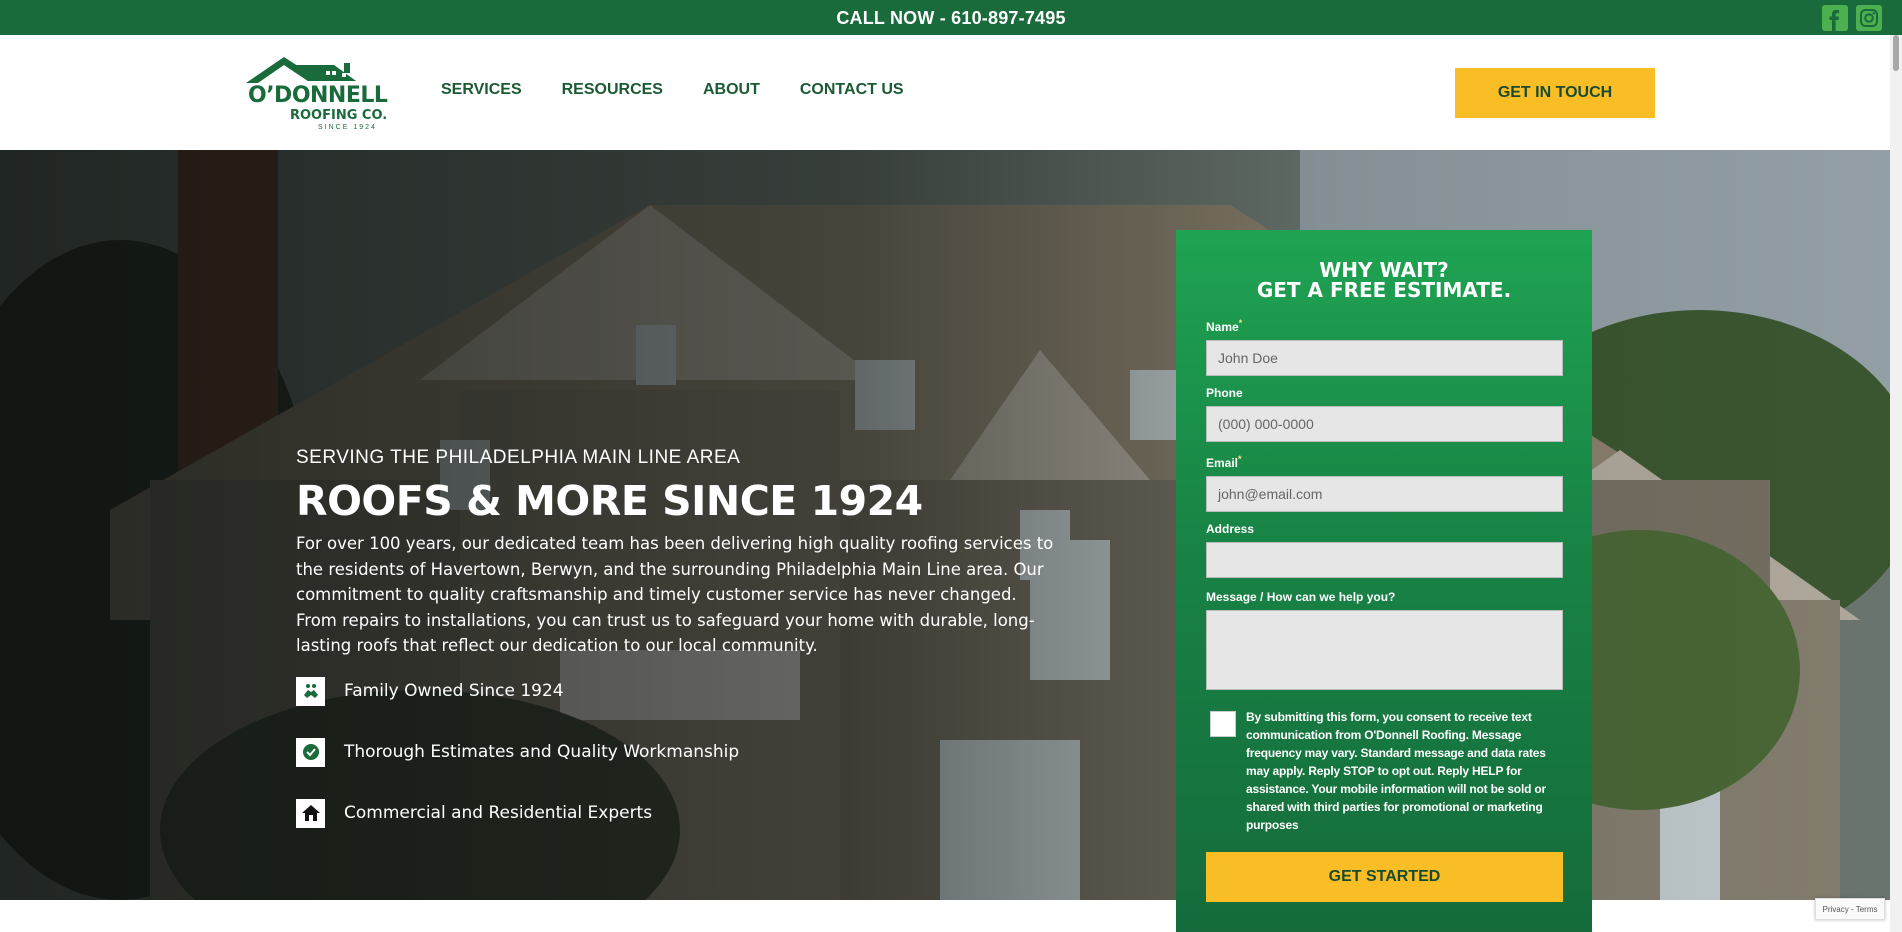 The width and height of the screenshot is (1902, 932). What do you see at coordinates (1230, 529) in the screenshot?
I see `address-label: Address` at bounding box center [1230, 529].